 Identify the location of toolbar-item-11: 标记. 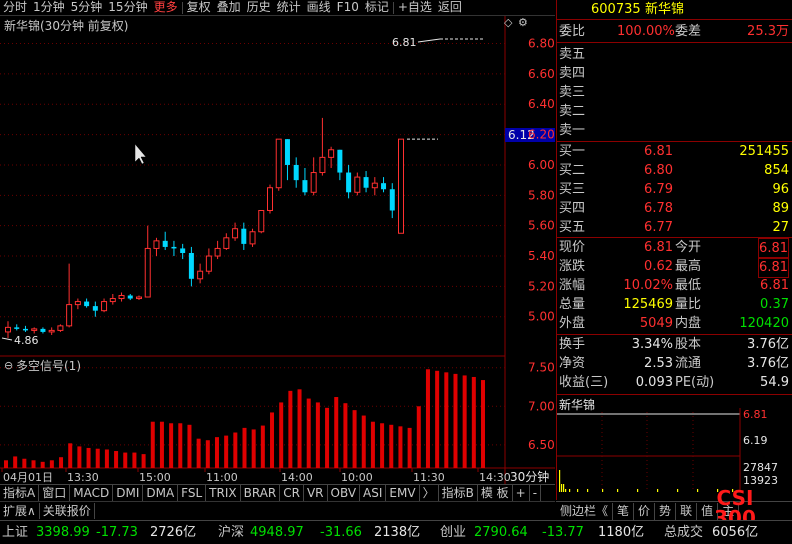
(377, 7).